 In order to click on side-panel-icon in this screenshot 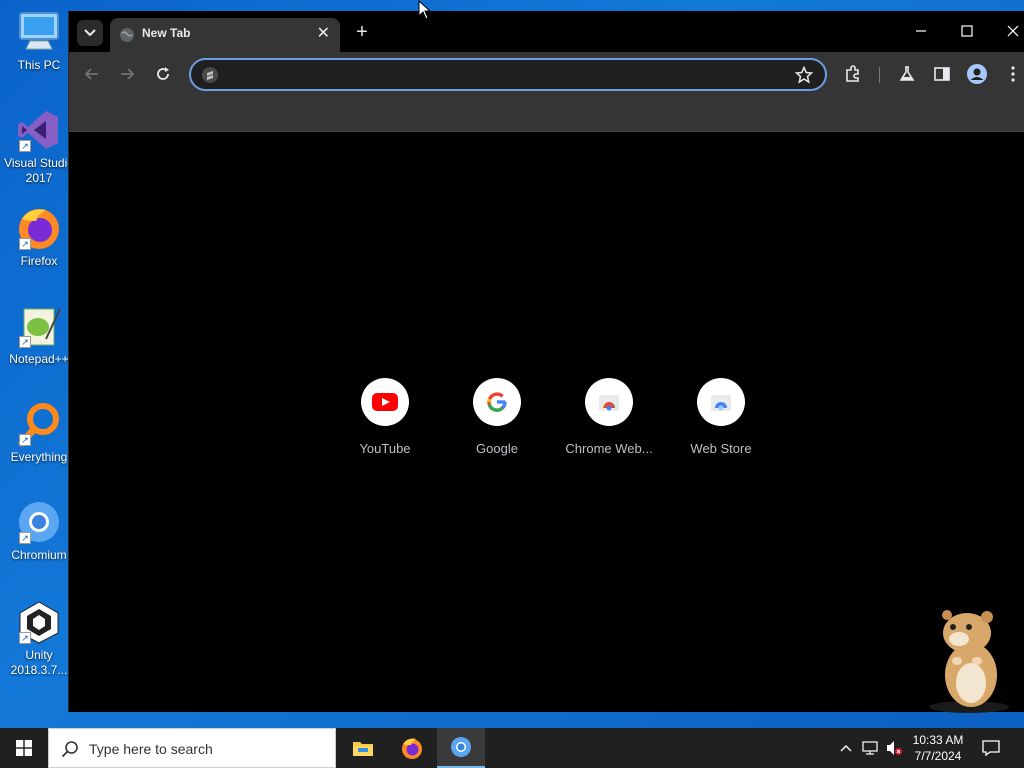, I will do `click(942, 74)`.